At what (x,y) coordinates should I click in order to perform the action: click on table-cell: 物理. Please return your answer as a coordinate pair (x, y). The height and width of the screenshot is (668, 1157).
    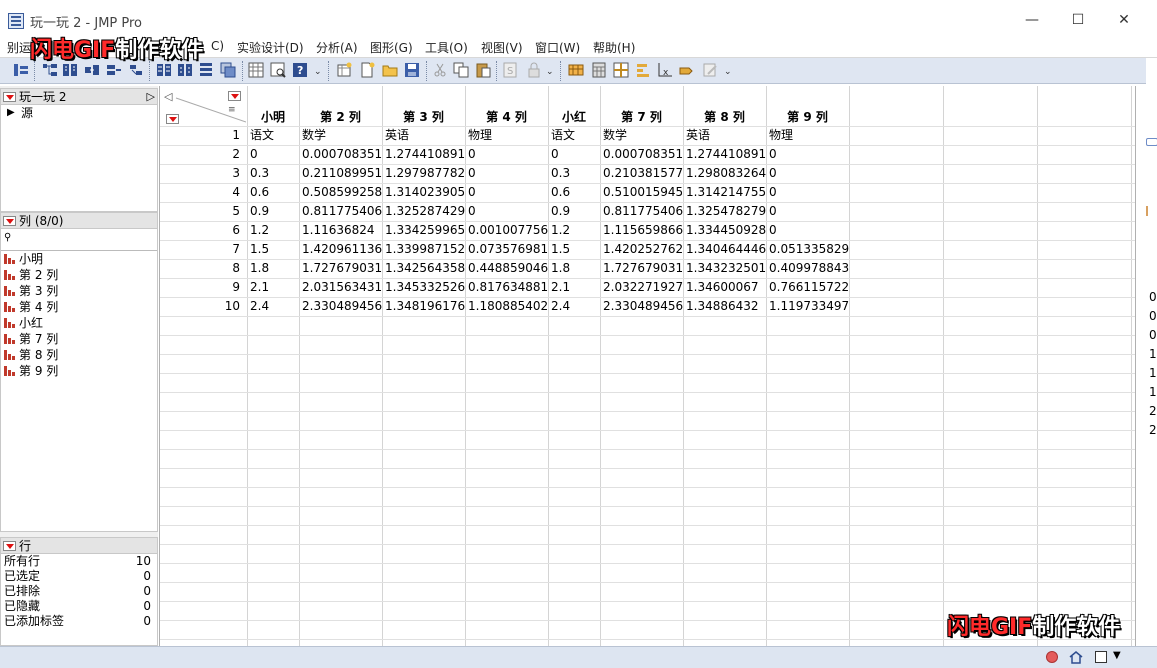
    Looking at the image, I should click on (480, 135).